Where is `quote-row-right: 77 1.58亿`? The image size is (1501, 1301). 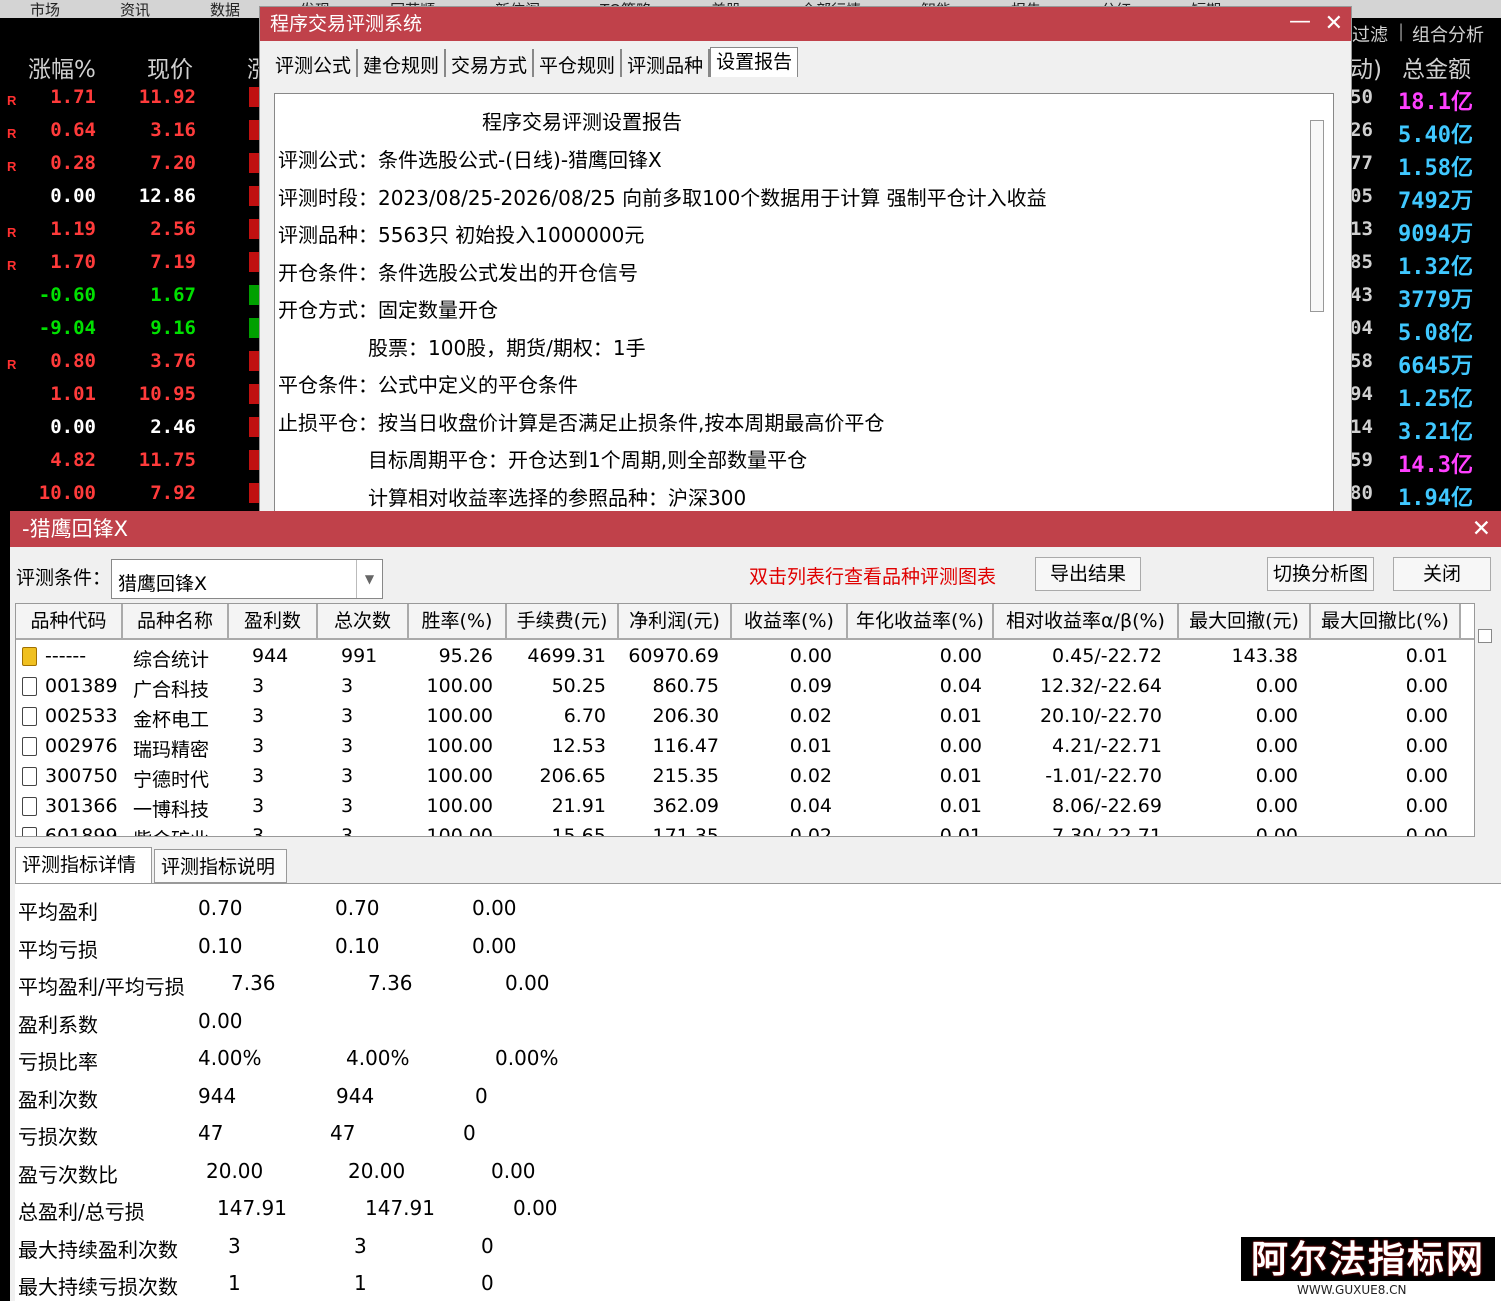
quote-row-right: 77 1.58亿 is located at coordinates (1425, 165).